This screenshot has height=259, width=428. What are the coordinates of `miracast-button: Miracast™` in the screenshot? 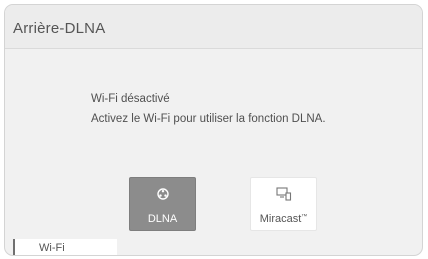 It's located at (283, 204).